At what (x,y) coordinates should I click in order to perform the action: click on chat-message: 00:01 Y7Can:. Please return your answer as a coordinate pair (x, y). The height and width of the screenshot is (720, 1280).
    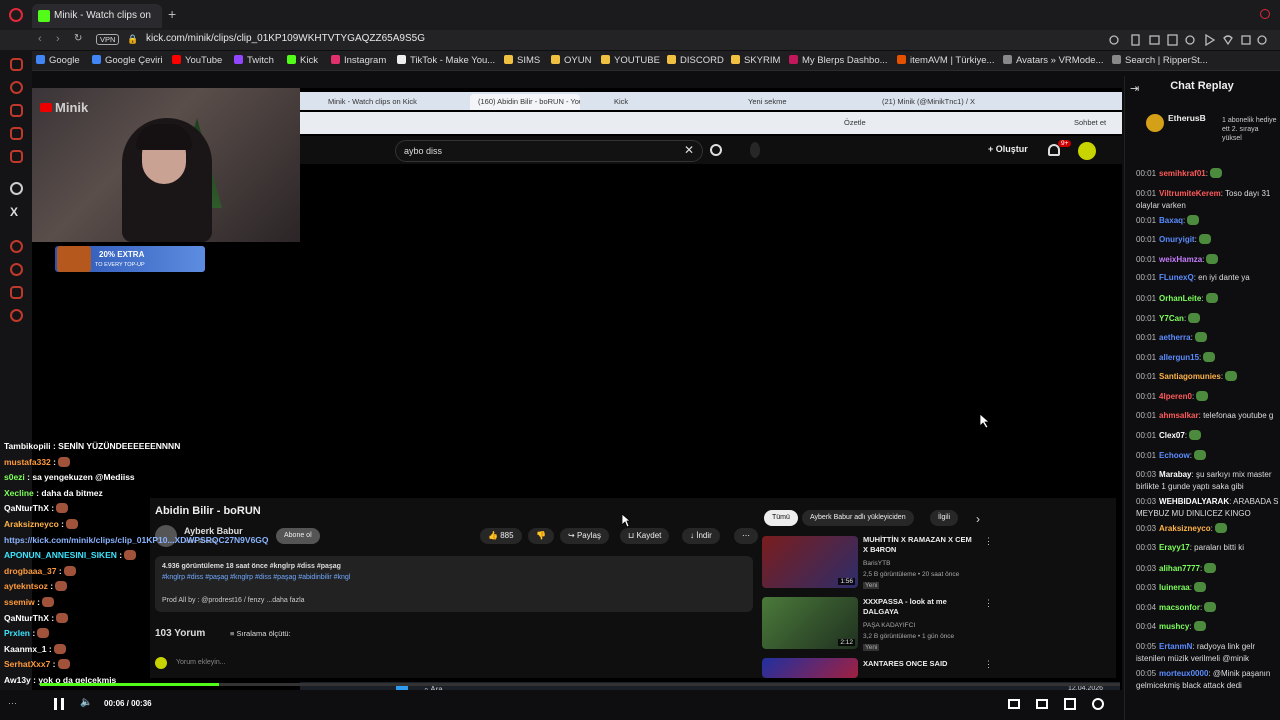
    Looking at the image, I should click on (1208, 317).